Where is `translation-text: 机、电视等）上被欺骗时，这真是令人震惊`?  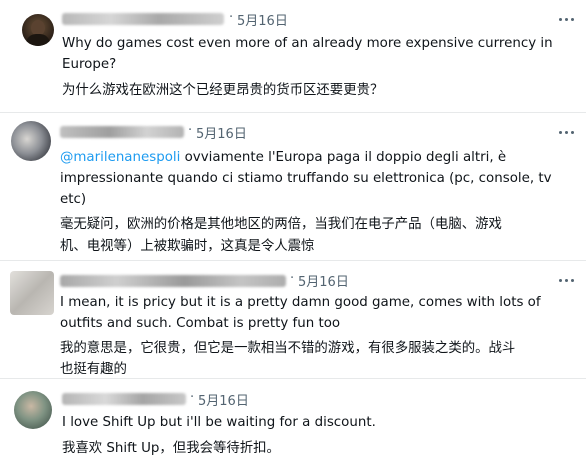
translation-text: 机、电视等）上被欺骗时，这真是令人震惊 is located at coordinates (187, 246).